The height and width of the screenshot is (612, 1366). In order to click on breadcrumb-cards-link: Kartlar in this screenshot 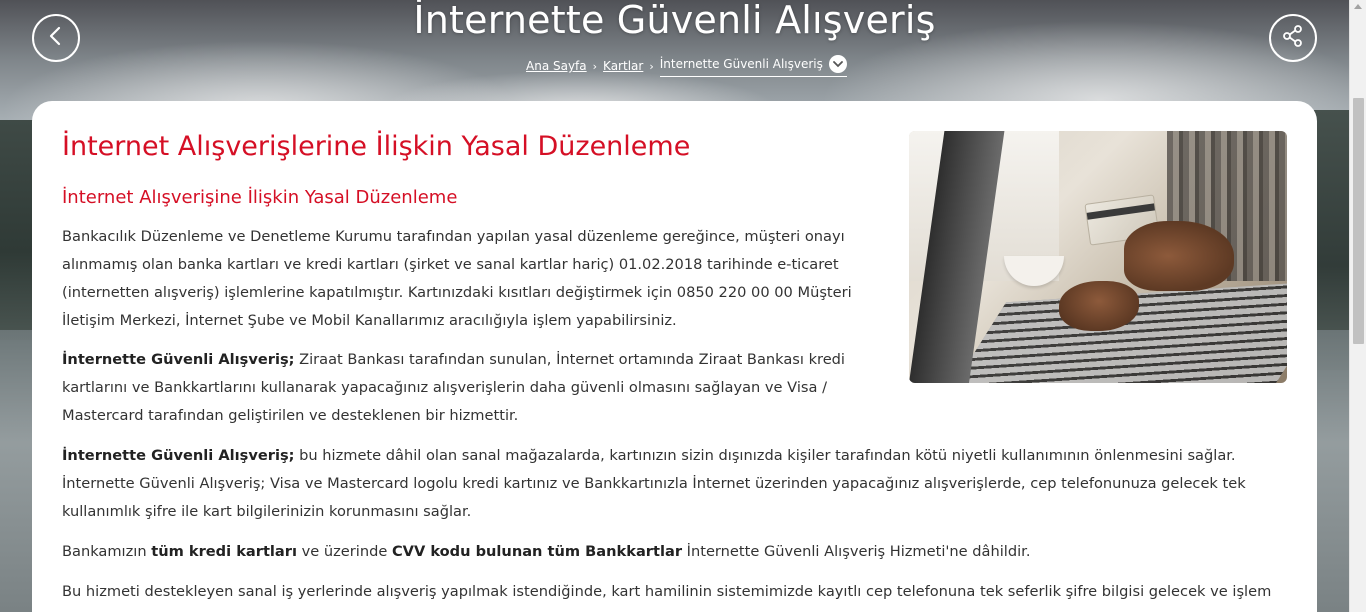, I will do `click(623, 66)`.